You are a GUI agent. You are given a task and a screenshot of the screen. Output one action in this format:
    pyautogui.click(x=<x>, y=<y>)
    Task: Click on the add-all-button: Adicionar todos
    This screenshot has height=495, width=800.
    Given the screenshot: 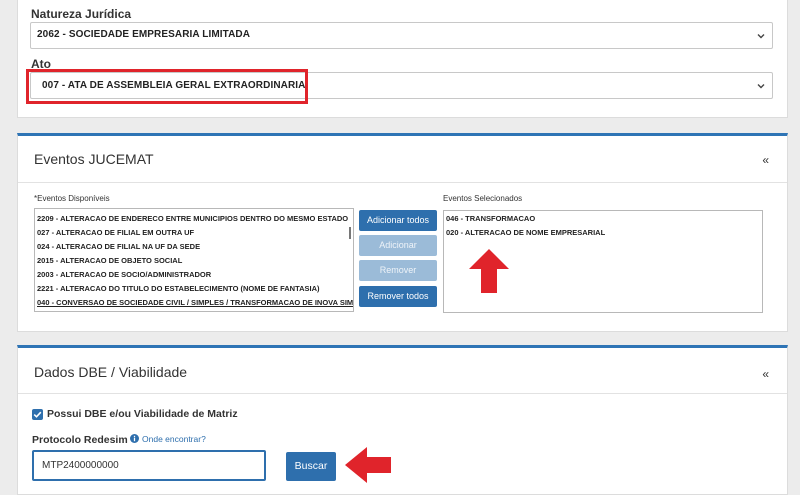 What is the action you would take?
    pyautogui.click(x=398, y=220)
    